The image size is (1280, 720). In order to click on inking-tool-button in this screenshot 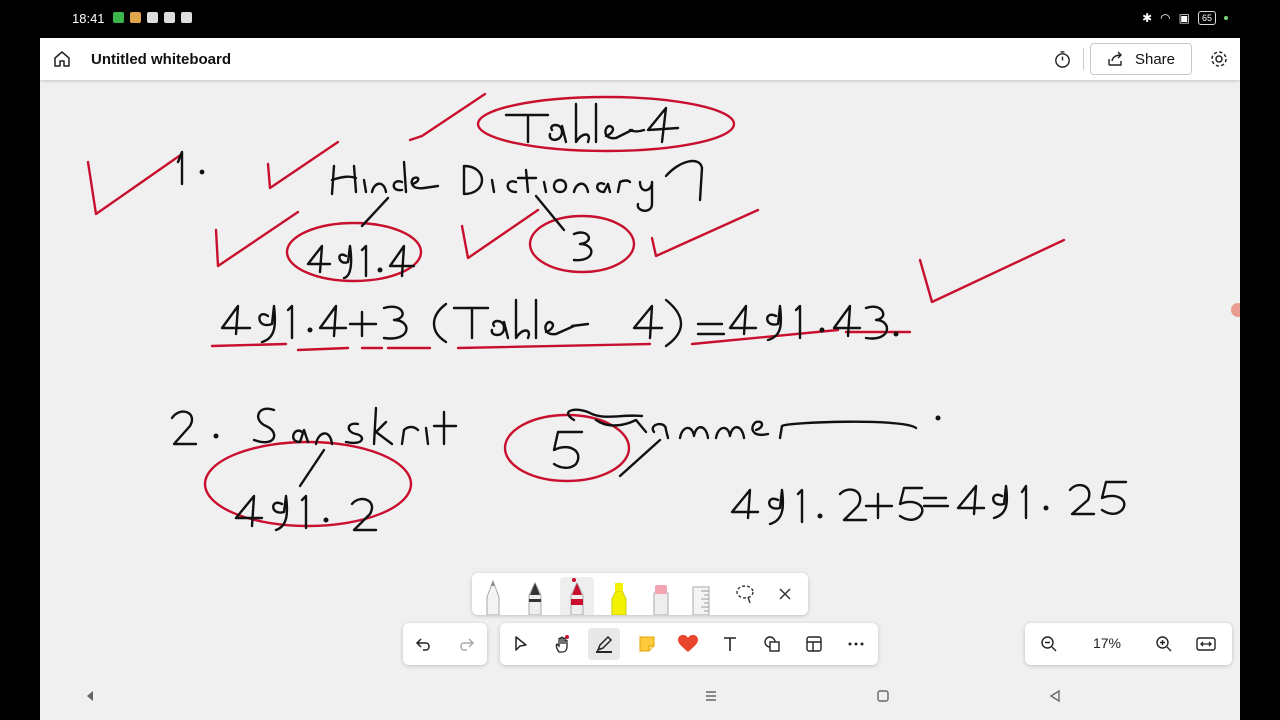, I will do `click(604, 644)`.